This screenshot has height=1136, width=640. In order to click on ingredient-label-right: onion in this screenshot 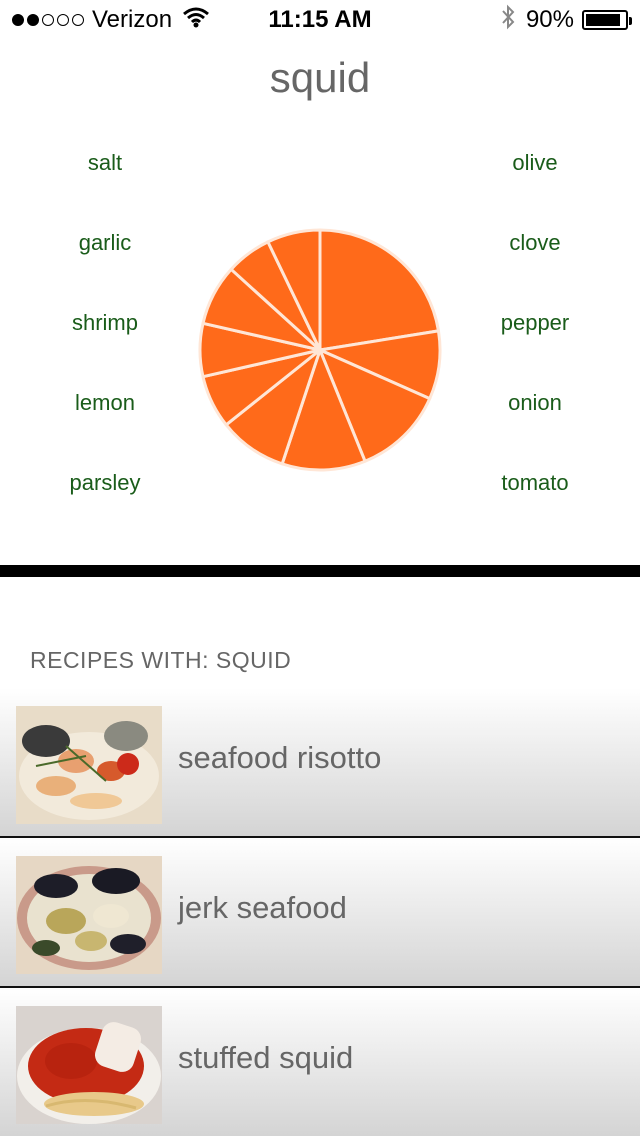, I will do `click(535, 403)`.